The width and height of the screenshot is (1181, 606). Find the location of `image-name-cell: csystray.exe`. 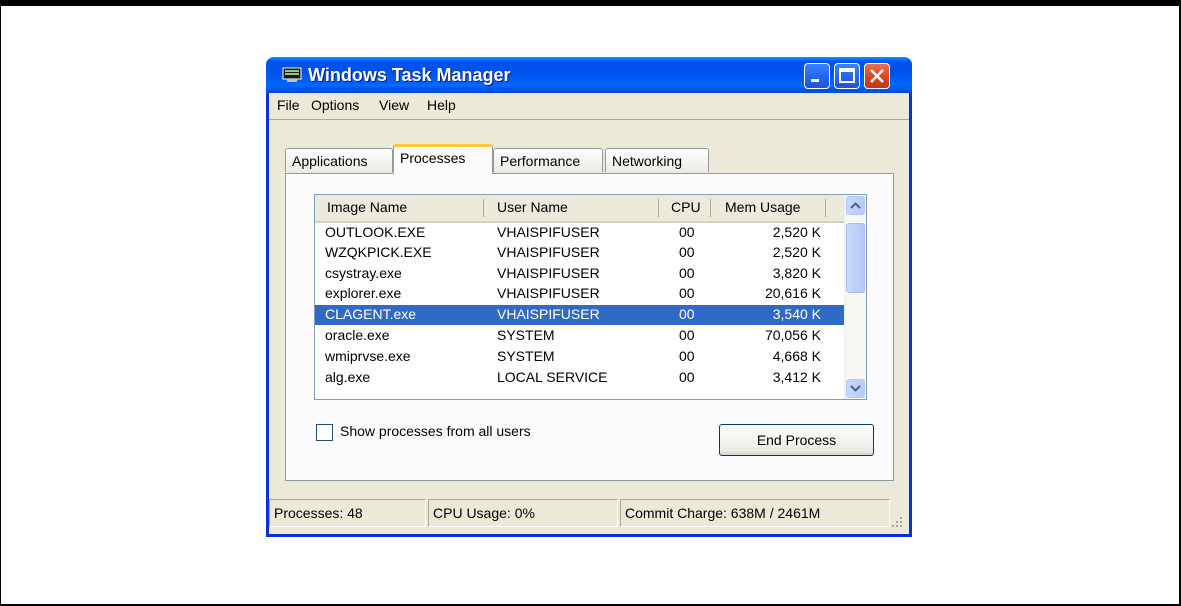

image-name-cell: csystray.exe is located at coordinates (363, 273).